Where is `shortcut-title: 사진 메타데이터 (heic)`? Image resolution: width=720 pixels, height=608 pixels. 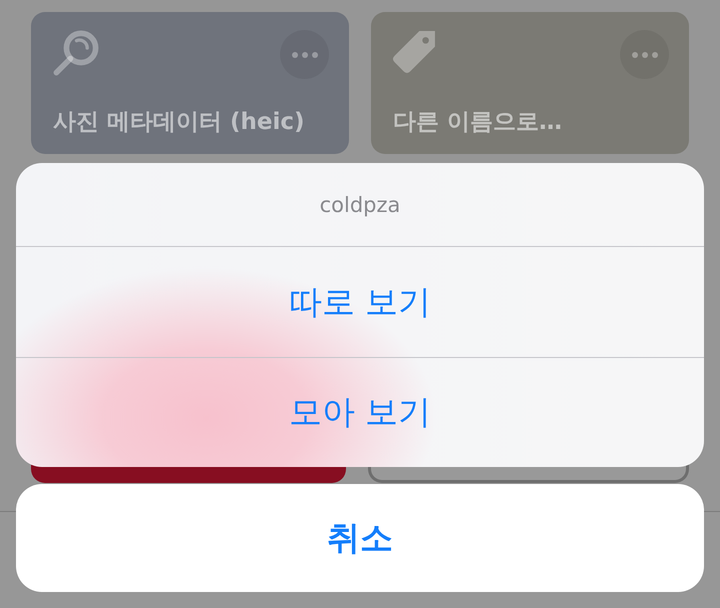 shortcut-title: 사진 메타데이터 (heic) is located at coordinates (179, 122).